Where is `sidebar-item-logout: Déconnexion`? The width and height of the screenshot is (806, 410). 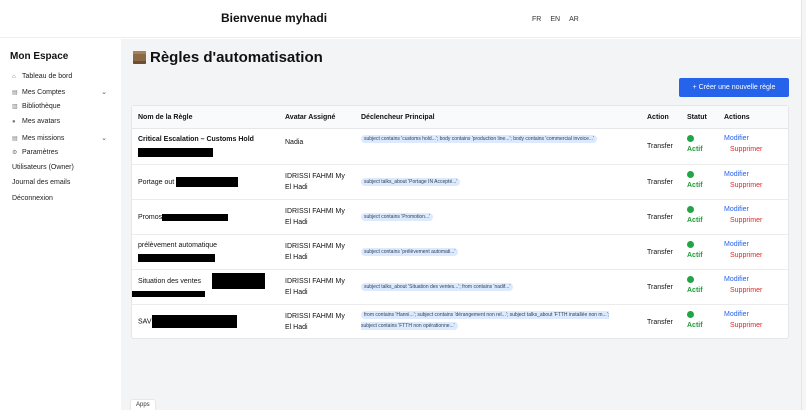
sidebar-item-logout: Déconnexion is located at coordinates (59, 198).